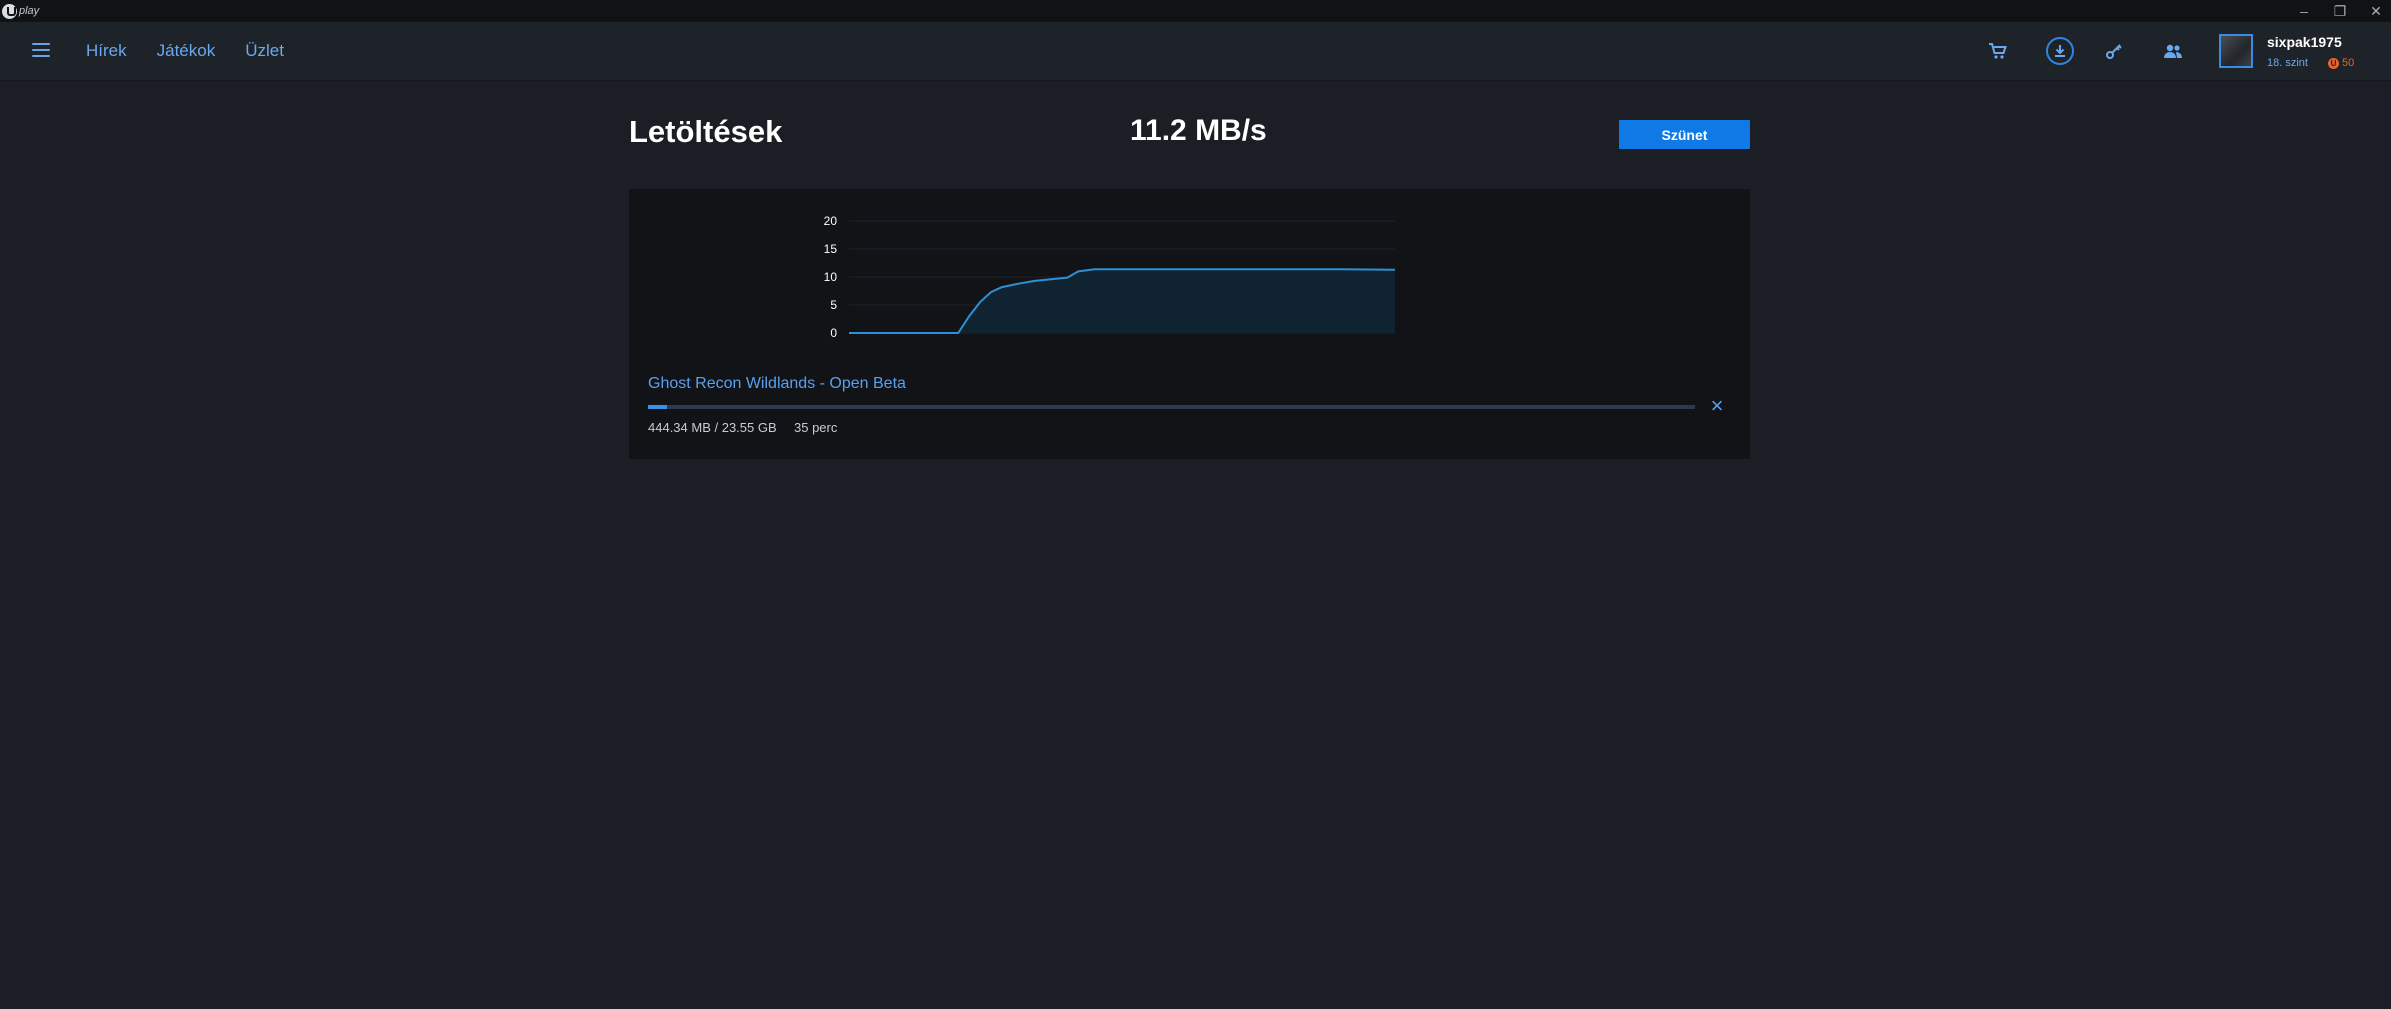  Describe the element at coordinates (1195, 11) in the screenshot. I see `title-bar: play – ❐ ✕` at that location.